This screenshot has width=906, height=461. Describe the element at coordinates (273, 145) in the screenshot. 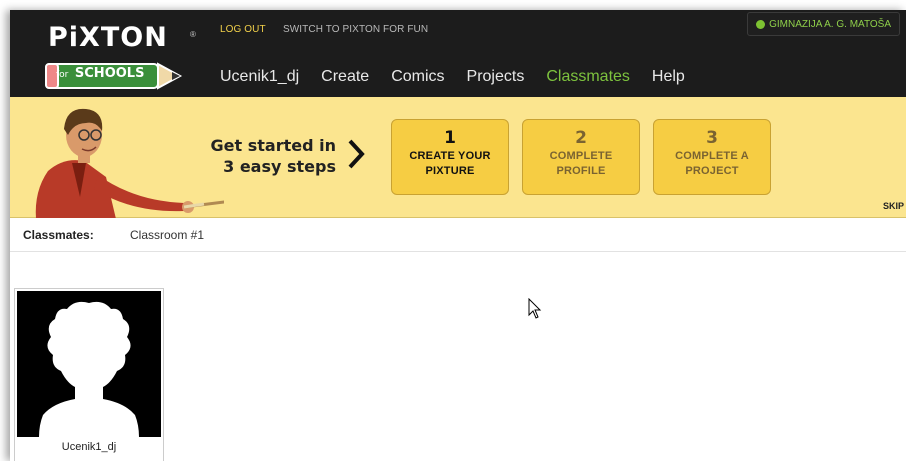

I see `get-started-line1: Get started in` at that location.